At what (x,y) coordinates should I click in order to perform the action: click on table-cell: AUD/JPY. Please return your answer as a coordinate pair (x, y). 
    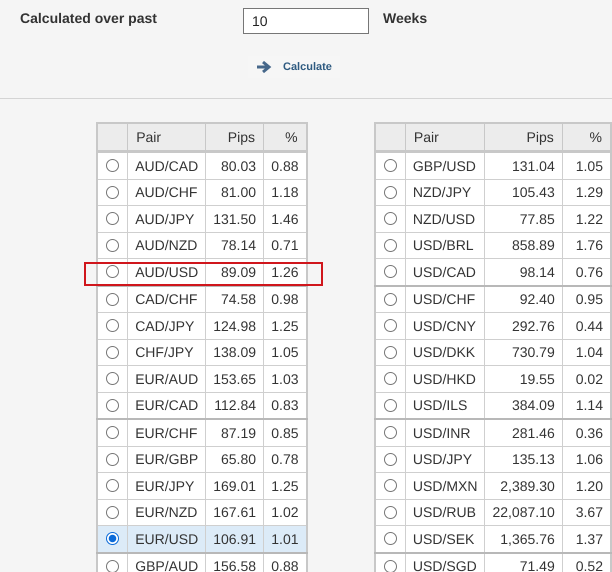
    Looking at the image, I should click on (167, 219).